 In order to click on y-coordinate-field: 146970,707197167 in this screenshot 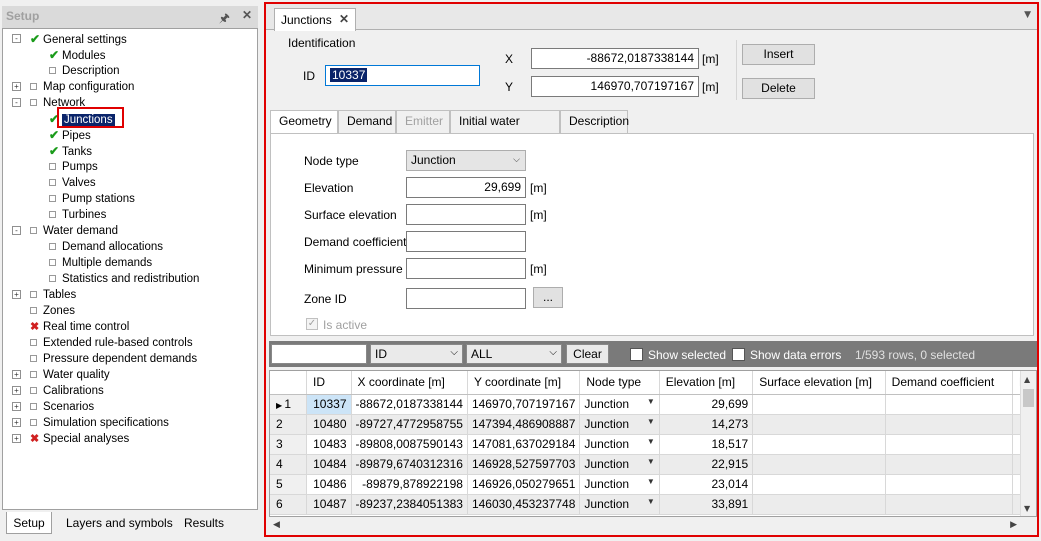, I will do `click(615, 86)`.